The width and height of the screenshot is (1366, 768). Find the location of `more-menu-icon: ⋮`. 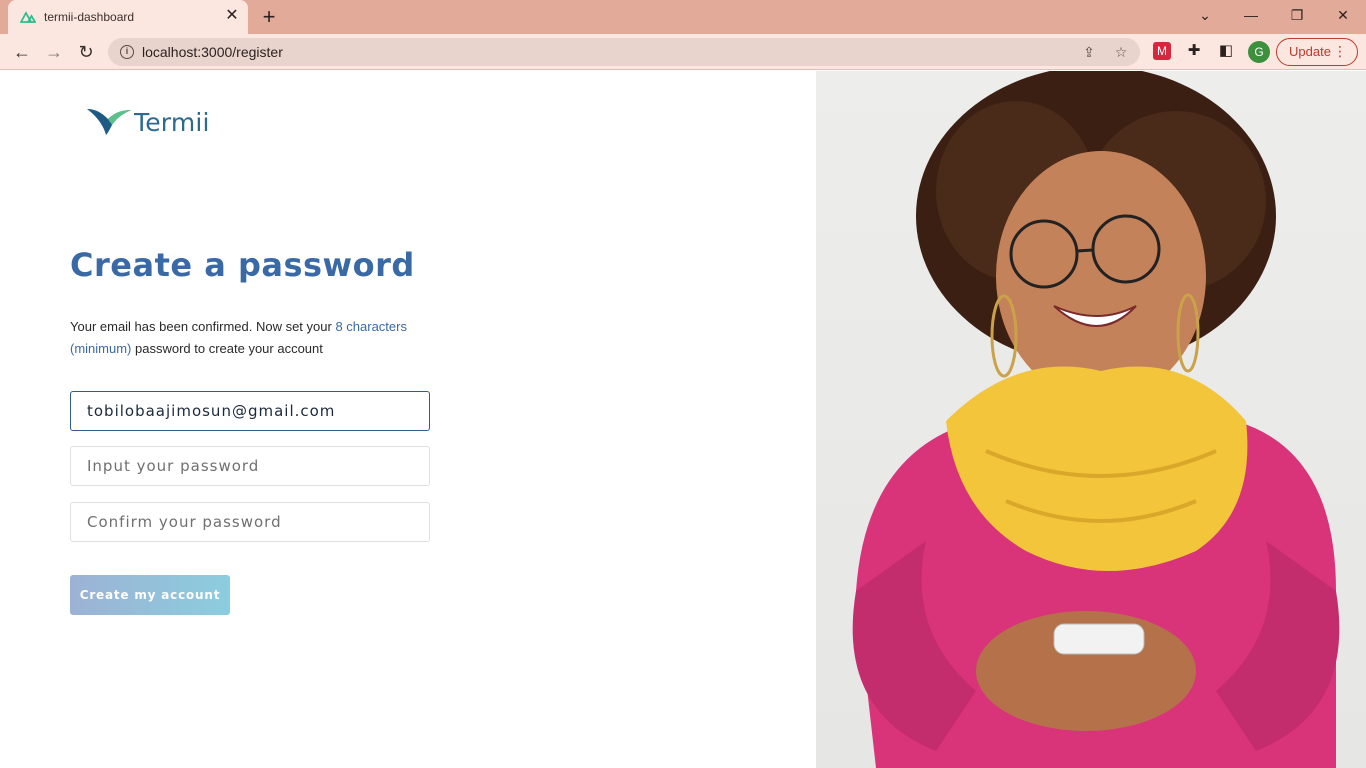

more-menu-icon: ⋮ is located at coordinates (1340, 51).